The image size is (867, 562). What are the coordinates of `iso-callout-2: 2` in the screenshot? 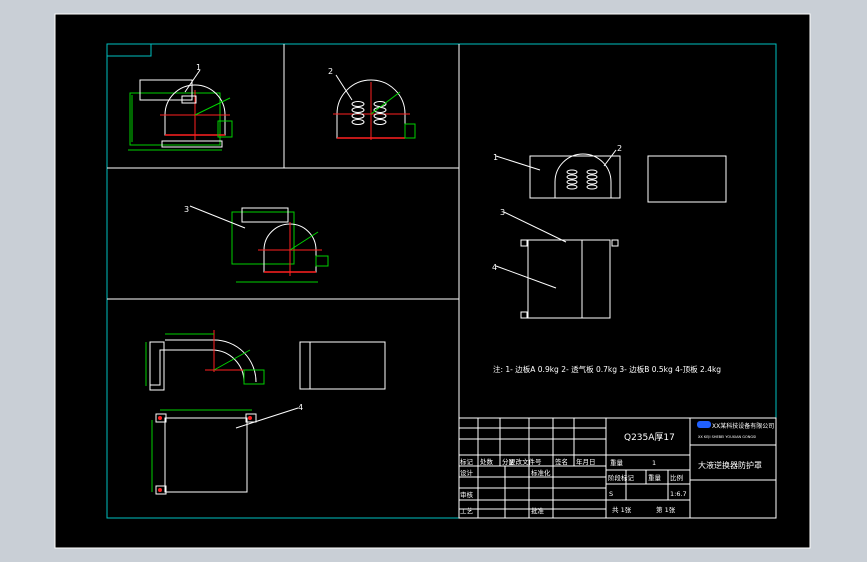 It's located at (619, 148).